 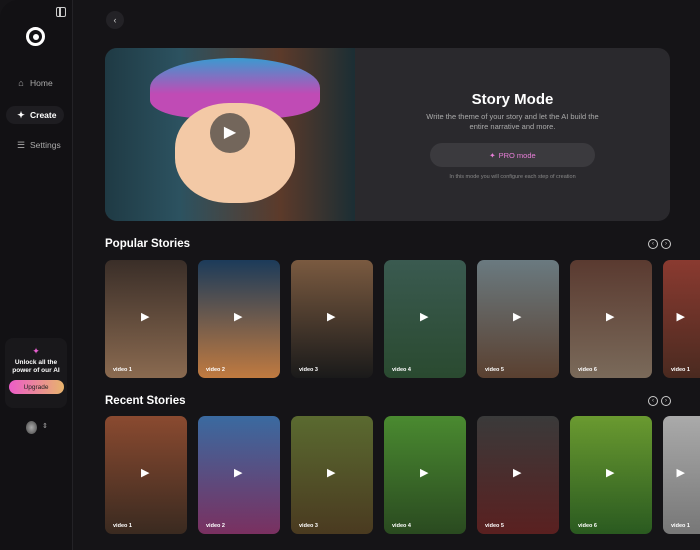 What do you see at coordinates (41, 83) in the screenshot?
I see `nav-label: Home` at bounding box center [41, 83].